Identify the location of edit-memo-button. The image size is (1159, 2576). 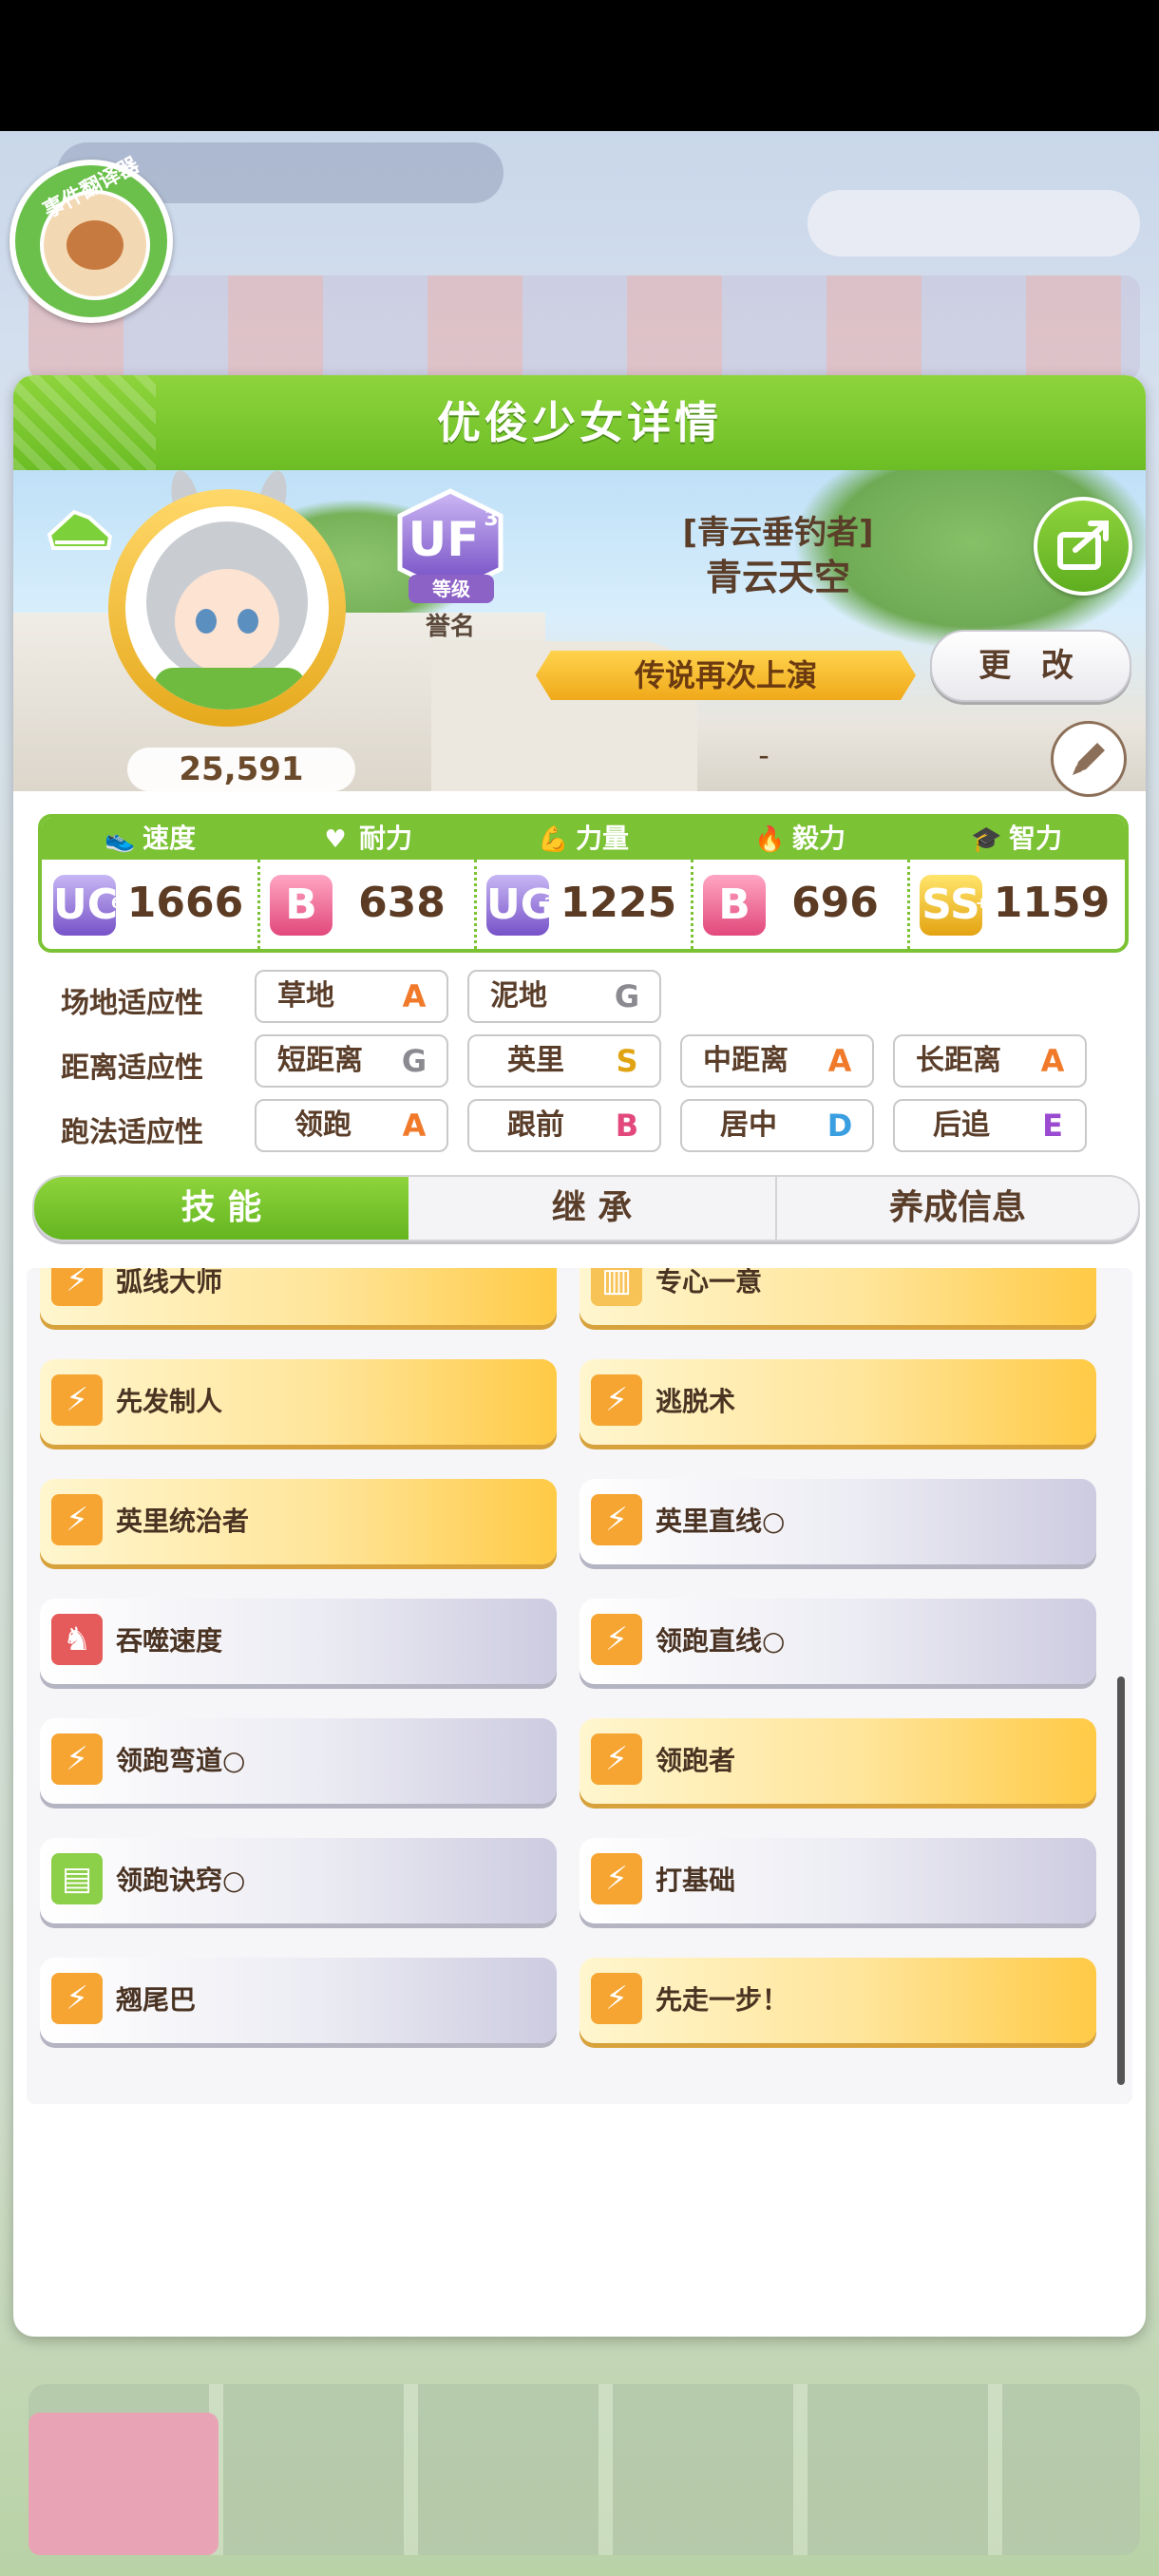
(1089, 759).